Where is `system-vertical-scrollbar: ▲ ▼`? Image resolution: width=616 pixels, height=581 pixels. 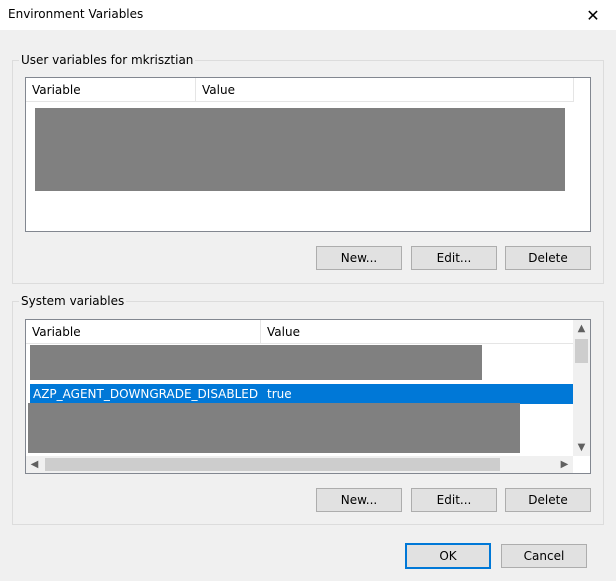
system-vertical-scrollbar: ▲ ▼ is located at coordinates (581, 388).